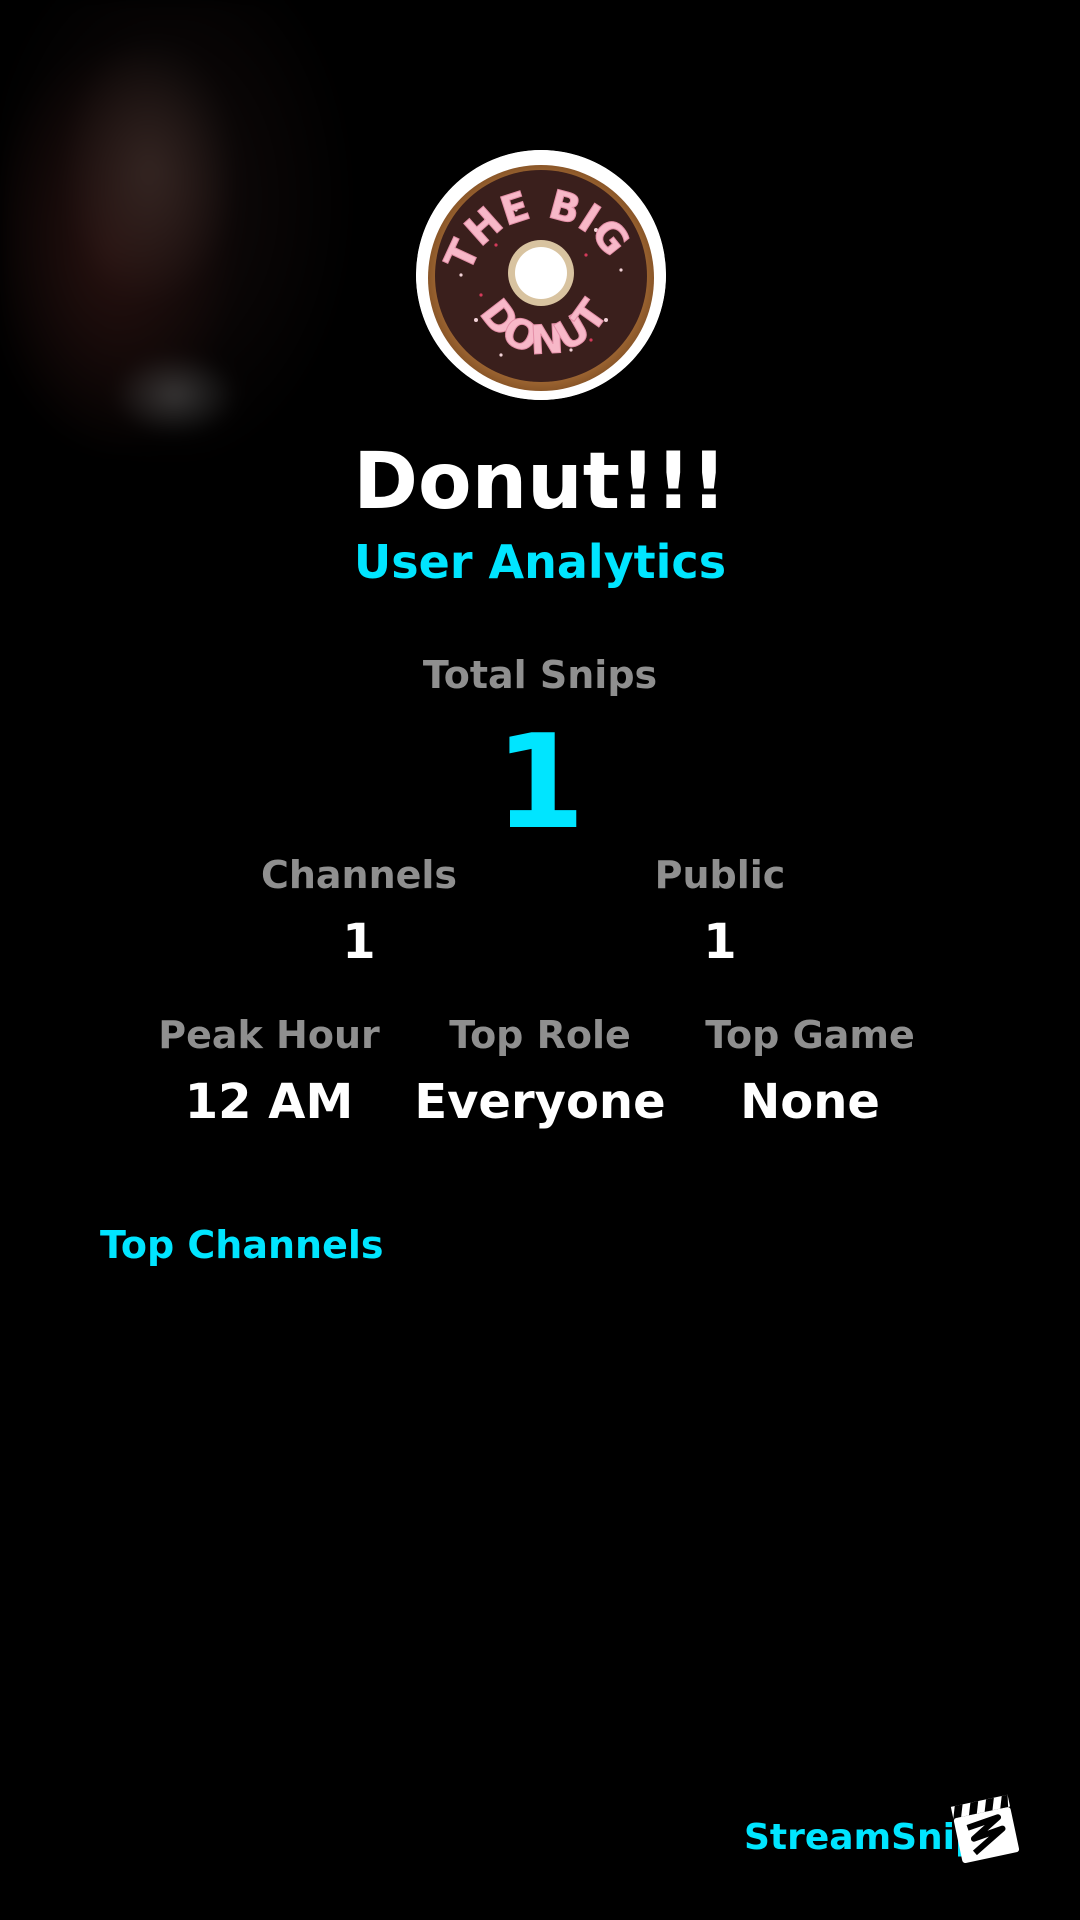 The width and height of the screenshot is (1080, 1920). Describe the element at coordinates (540, 1102) in the screenshot. I see `top-role-value: Everyone` at that location.